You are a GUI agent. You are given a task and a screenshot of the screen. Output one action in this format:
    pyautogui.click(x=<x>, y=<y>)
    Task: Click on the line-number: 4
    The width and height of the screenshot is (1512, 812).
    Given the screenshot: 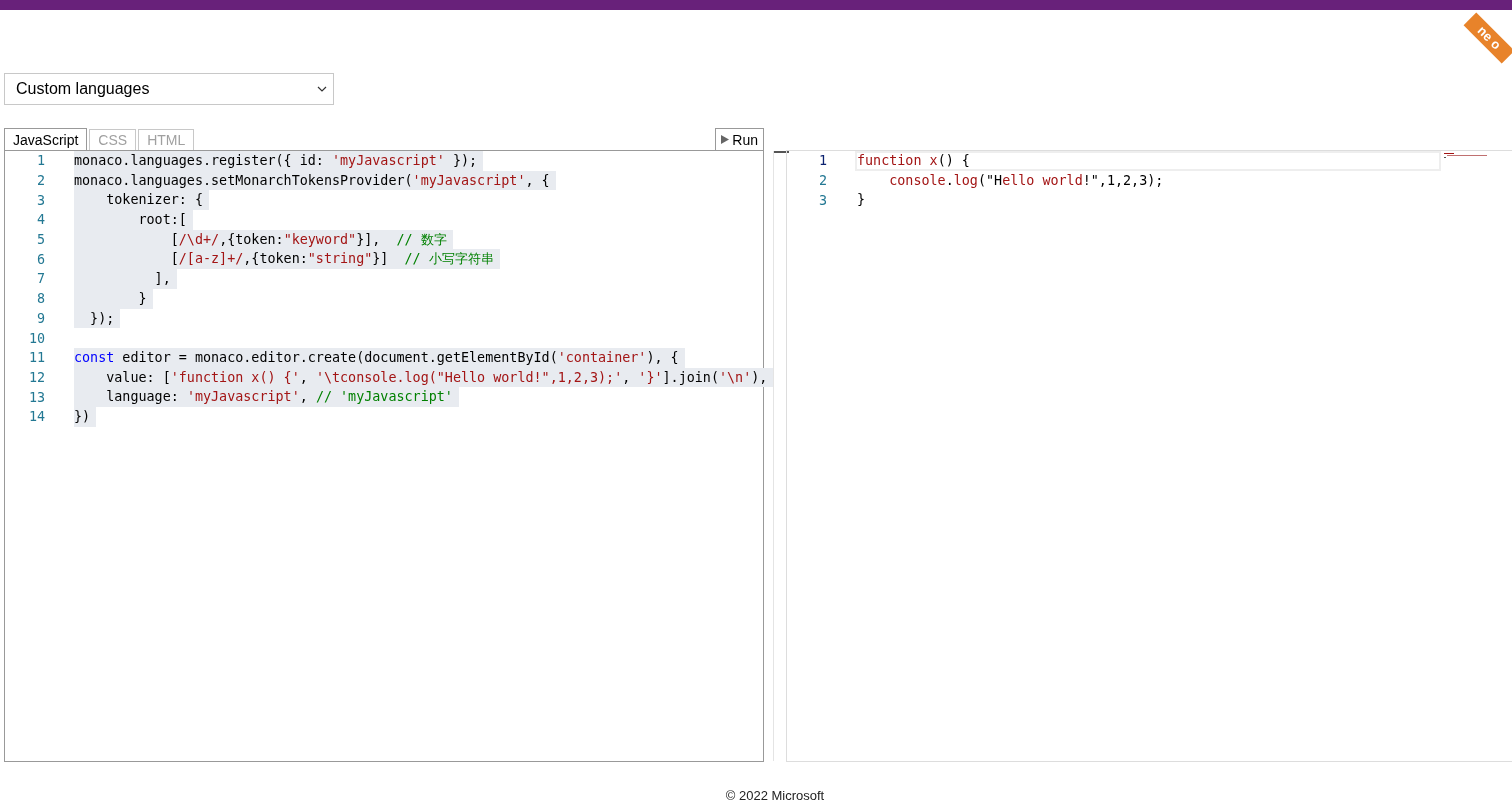 What is the action you would take?
    pyautogui.click(x=40, y=220)
    